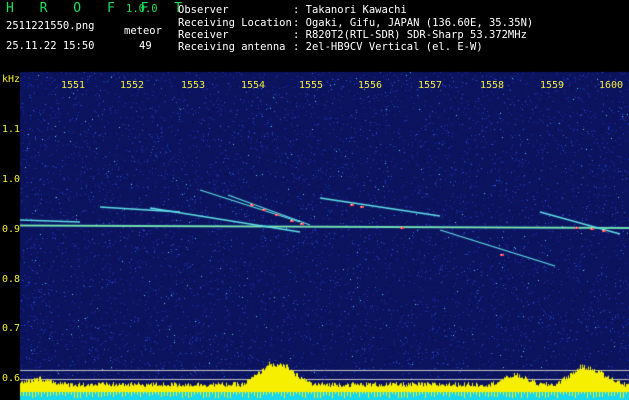 Image resolution: width=629 pixels, height=400 pixels. What do you see at coordinates (143, 31) in the screenshot?
I see `meteor-label: meteor` at bounding box center [143, 31].